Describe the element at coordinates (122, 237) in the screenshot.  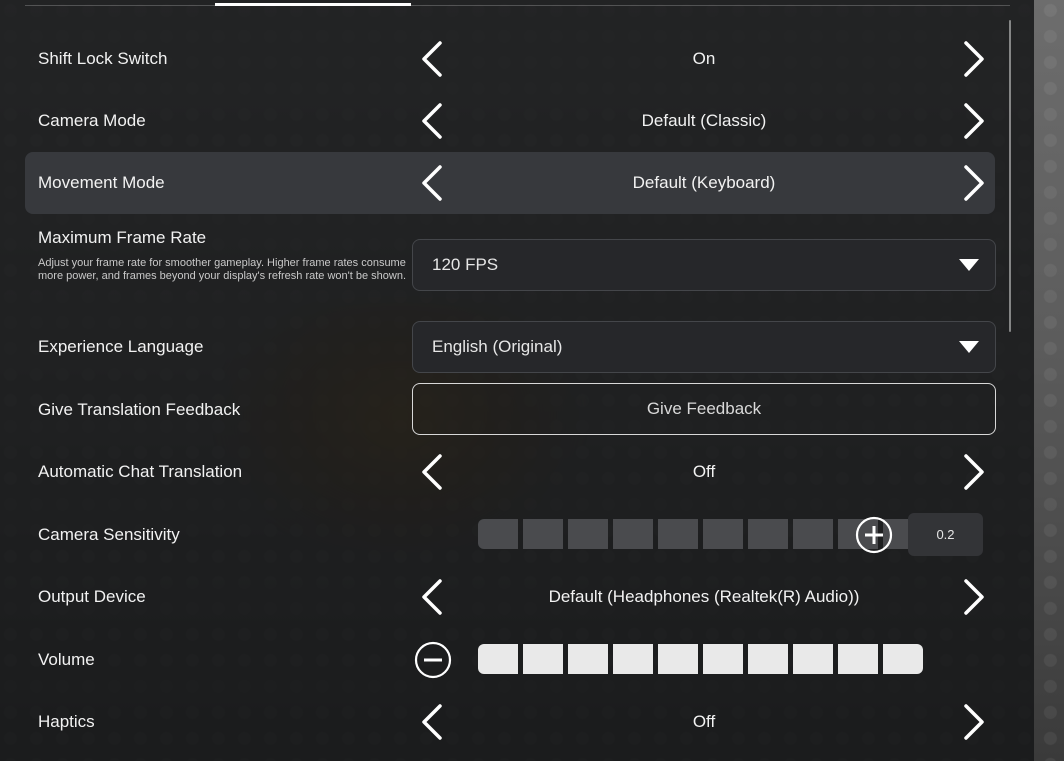
I see `setting-label: Maximum Frame Rate` at that location.